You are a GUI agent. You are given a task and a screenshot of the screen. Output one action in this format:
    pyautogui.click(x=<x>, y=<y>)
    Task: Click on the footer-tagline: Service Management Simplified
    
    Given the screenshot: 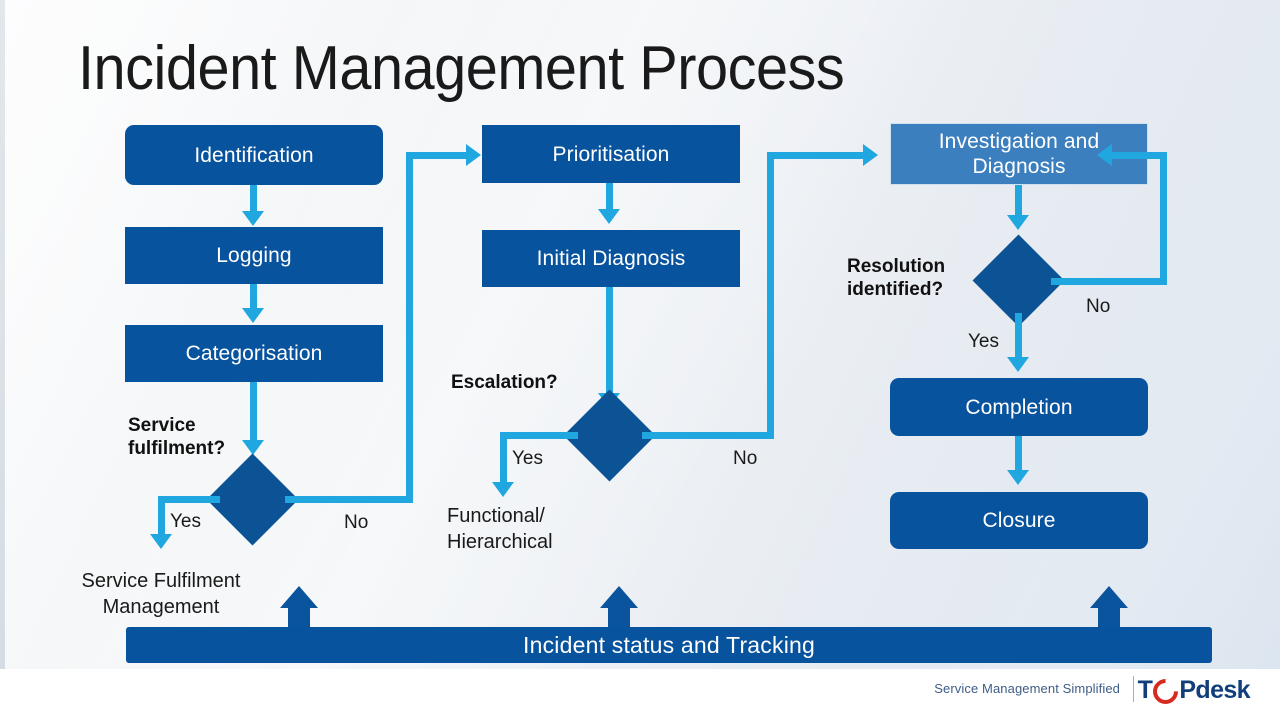 What is the action you would take?
    pyautogui.click(x=1027, y=688)
    